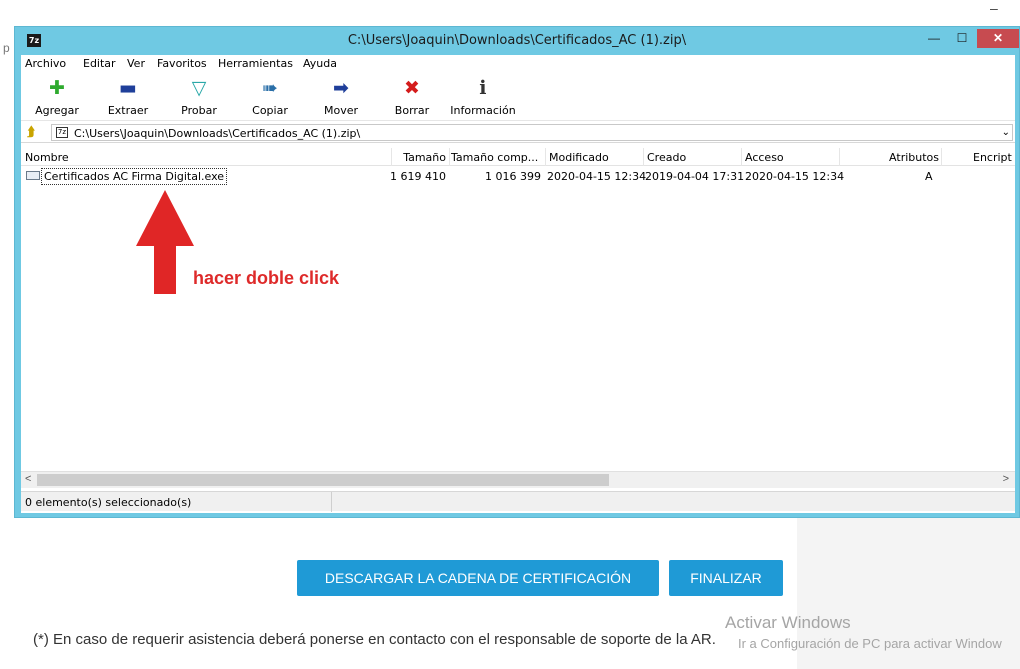  What do you see at coordinates (483, 88) in the screenshot?
I see `info-icon: ℹ` at bounding box center [483, 88].